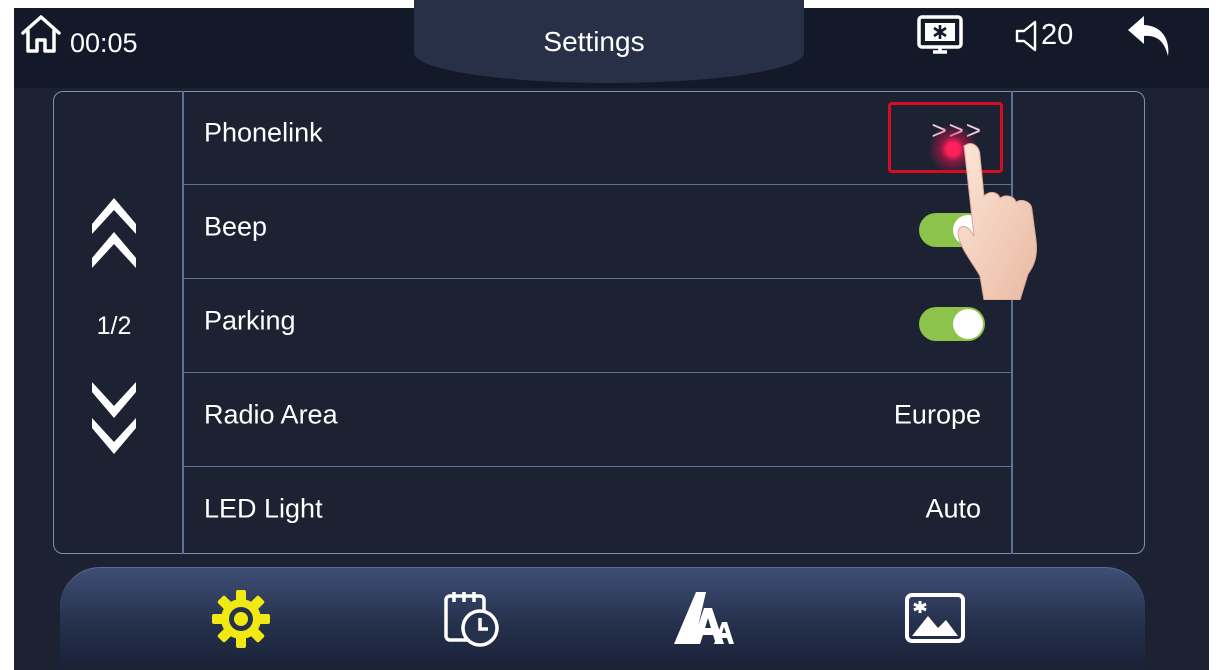 This screenshot has width=1223, height=670. I want to click on setting-row-led-light: LED Light Auto, so click(597, 514).